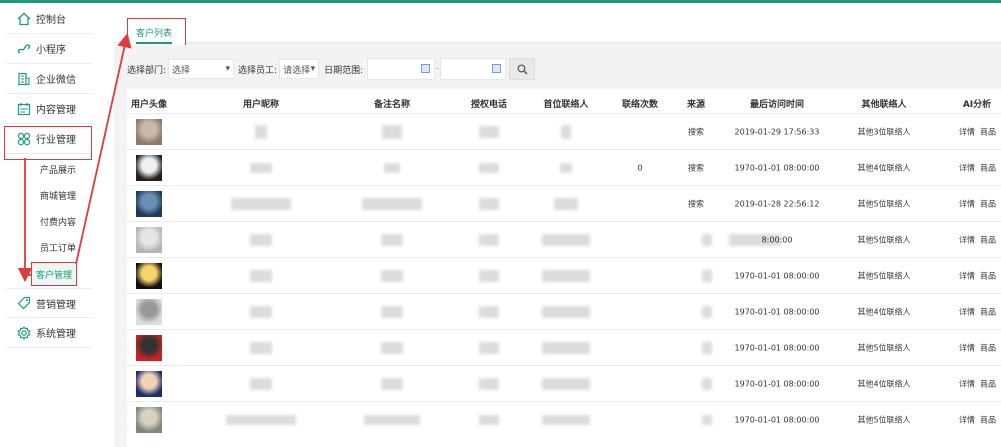 Image resolution: width=1001 pixels, height=447 pixels. I want to click on dept-select: 选择 ▾, so click(201, 69).